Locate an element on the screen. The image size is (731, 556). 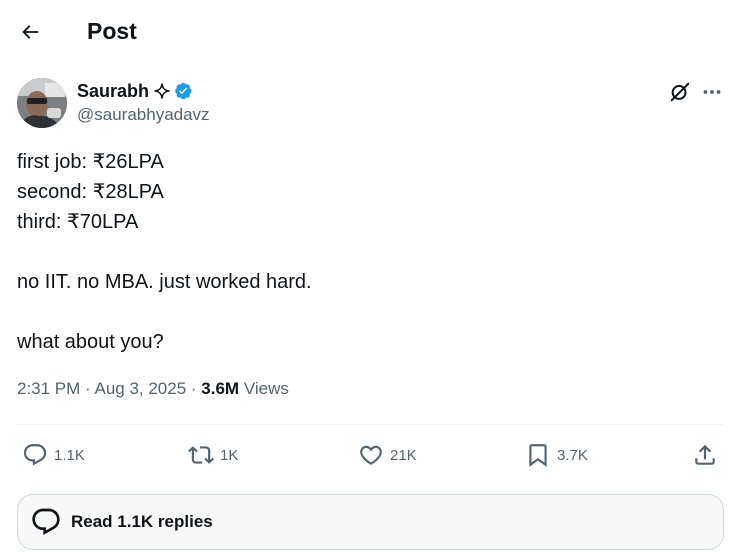
back-button is located at coordinates (30, 32).